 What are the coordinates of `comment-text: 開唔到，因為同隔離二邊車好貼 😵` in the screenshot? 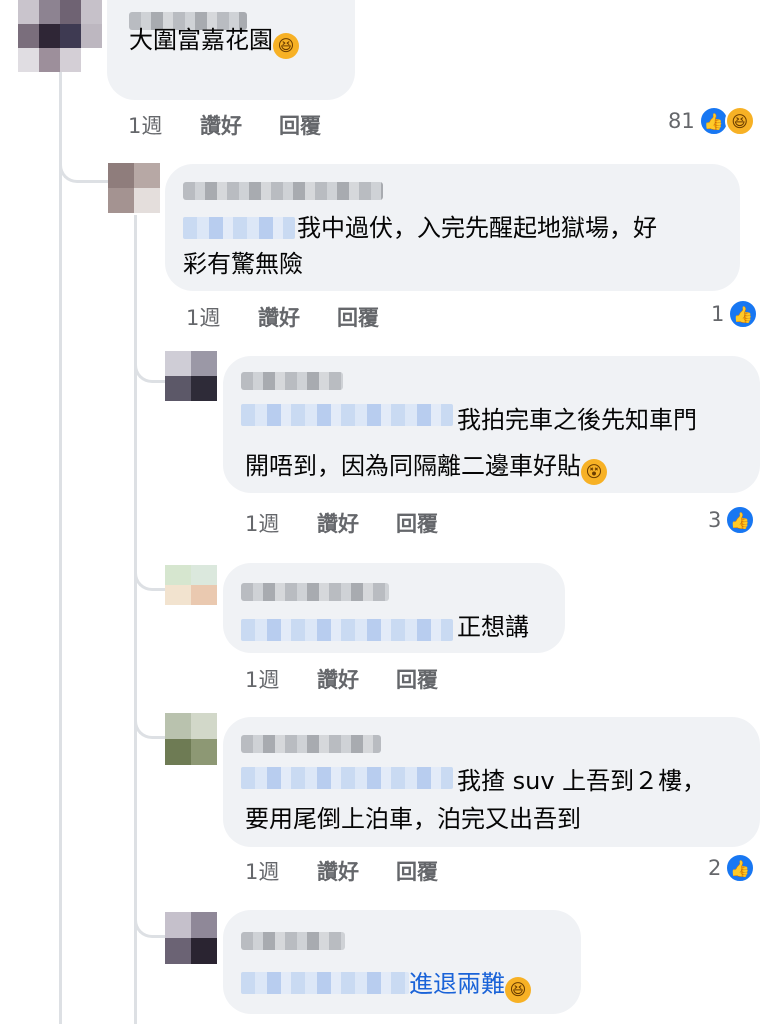 It's located at (426, 466).